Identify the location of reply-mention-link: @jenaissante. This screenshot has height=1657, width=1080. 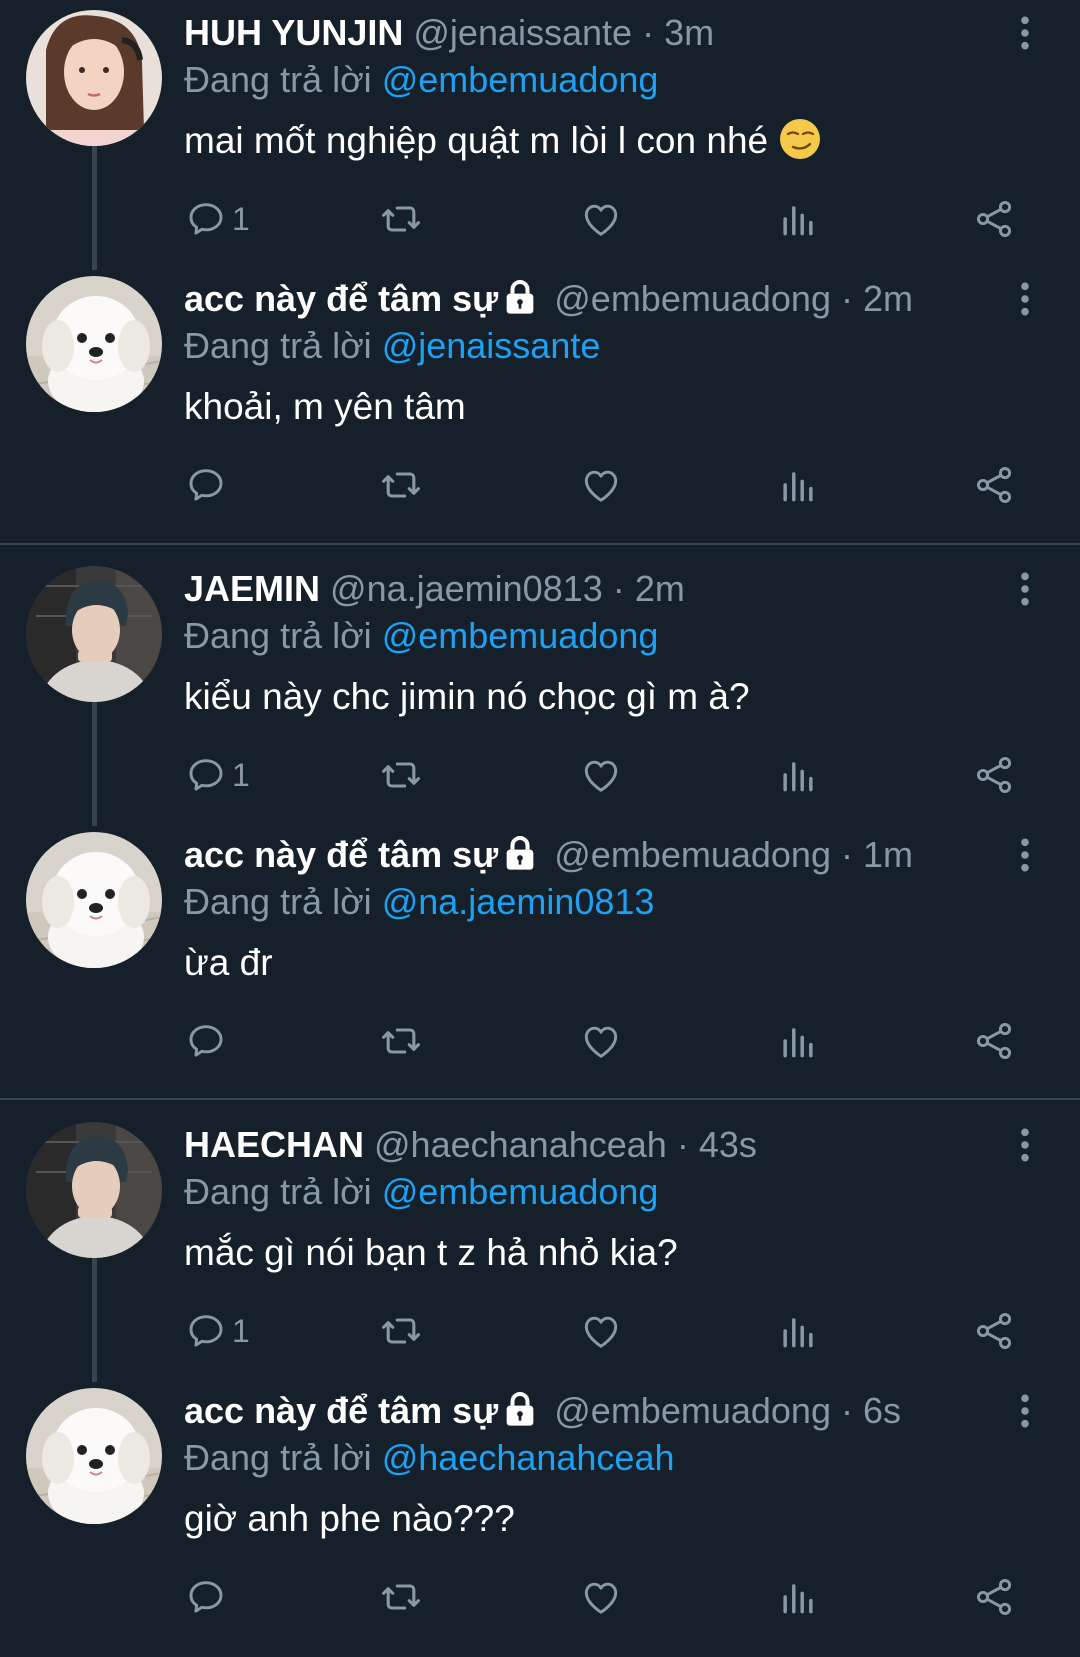
(491, 345).